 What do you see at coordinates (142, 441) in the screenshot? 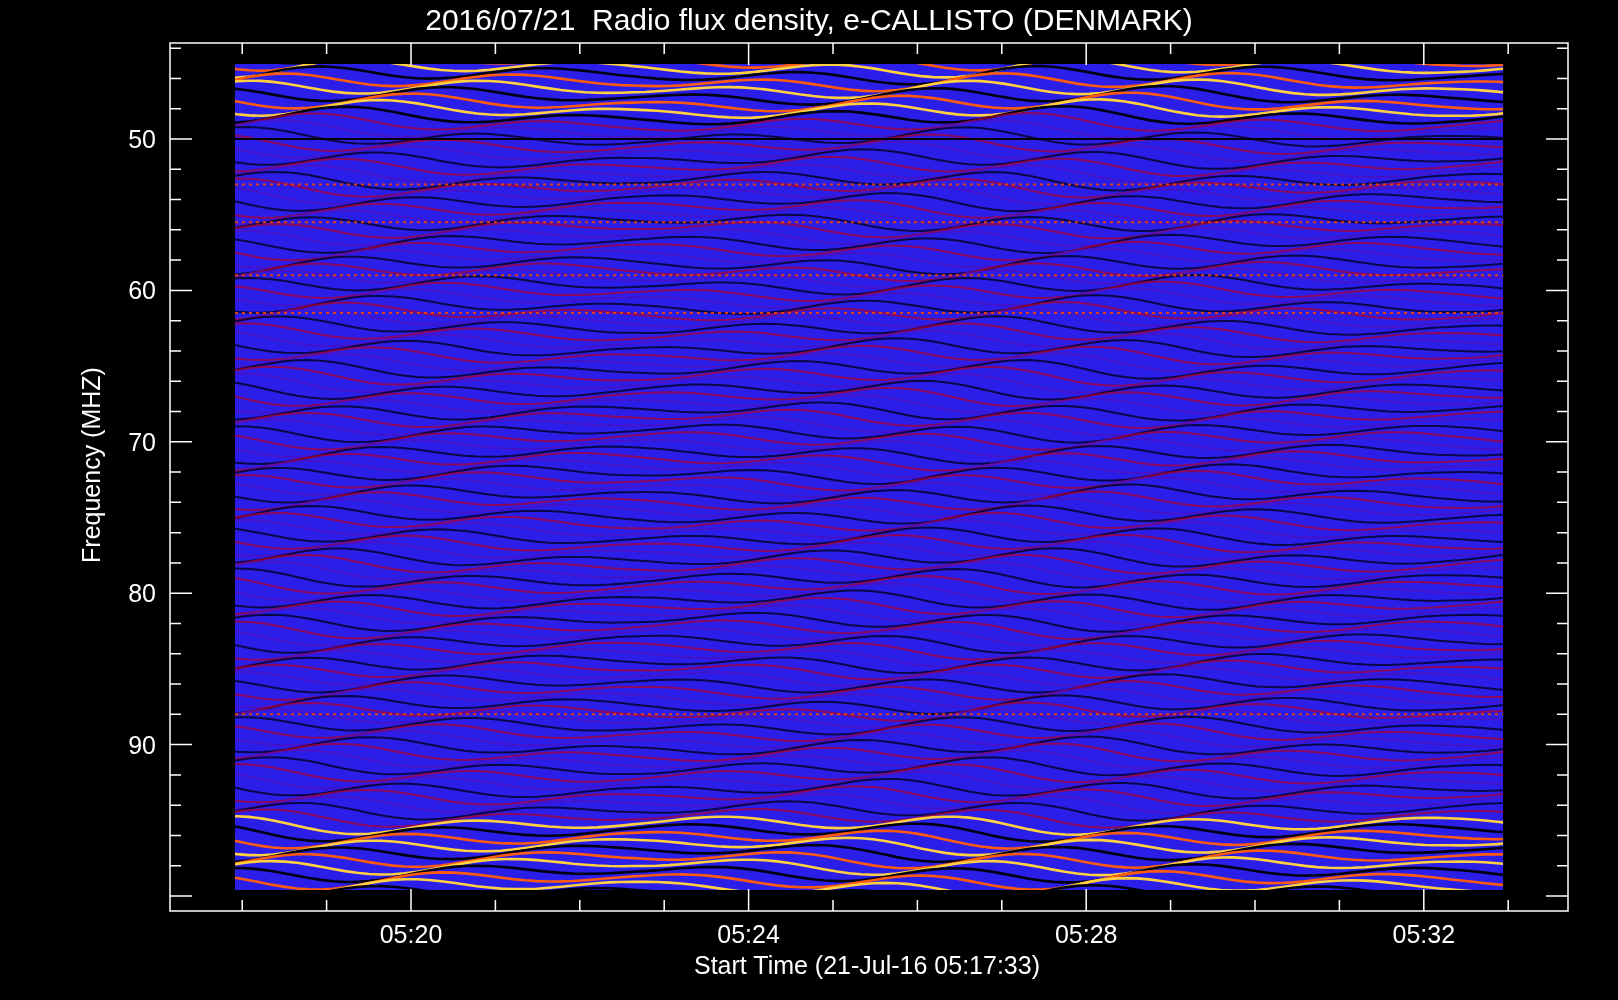
I see `axis-tick-label: 70` at bounding box center [142, 441].